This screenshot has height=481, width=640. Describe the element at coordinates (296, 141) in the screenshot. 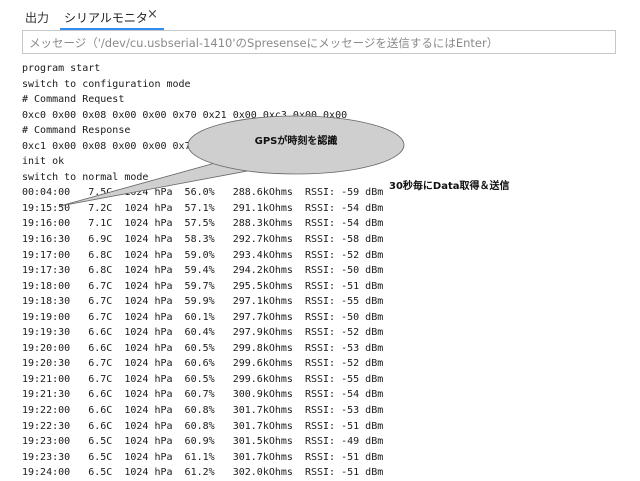

I see `gps-annotation: GPSが時刻を認識` at that location.